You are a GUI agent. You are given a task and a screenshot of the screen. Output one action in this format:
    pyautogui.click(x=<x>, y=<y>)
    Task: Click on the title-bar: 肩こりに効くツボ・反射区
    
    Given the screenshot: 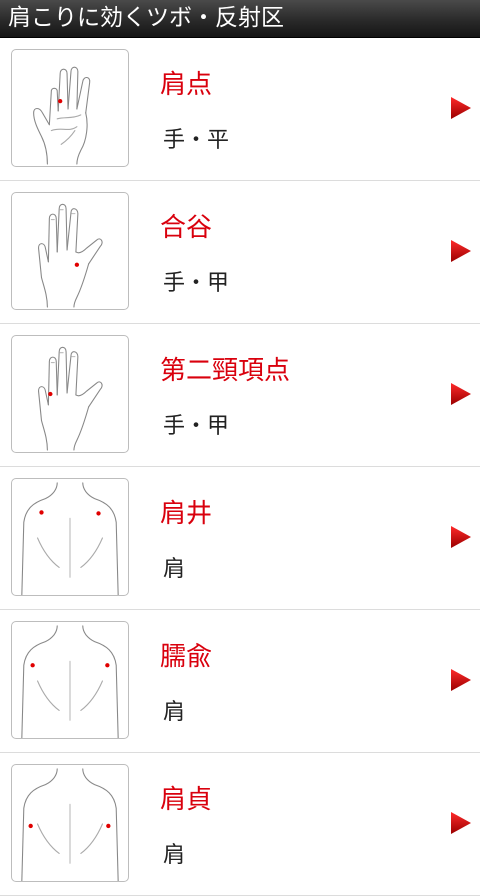 What is the action you would take?
    pyautogui.click(x=240, y=19)
    